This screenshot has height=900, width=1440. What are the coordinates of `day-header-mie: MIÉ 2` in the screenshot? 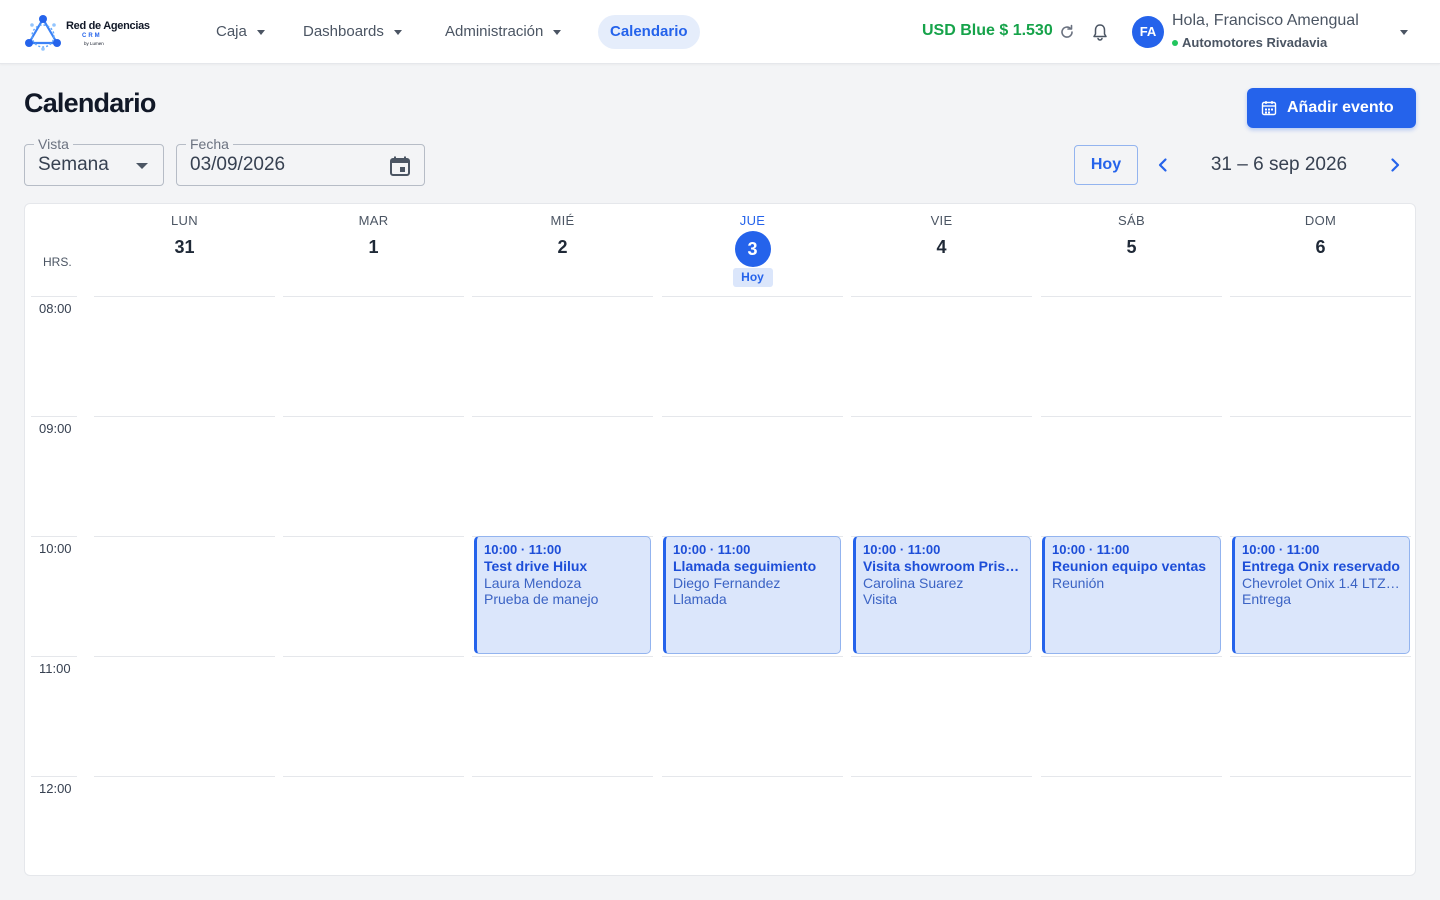 It's located at (562, 250).